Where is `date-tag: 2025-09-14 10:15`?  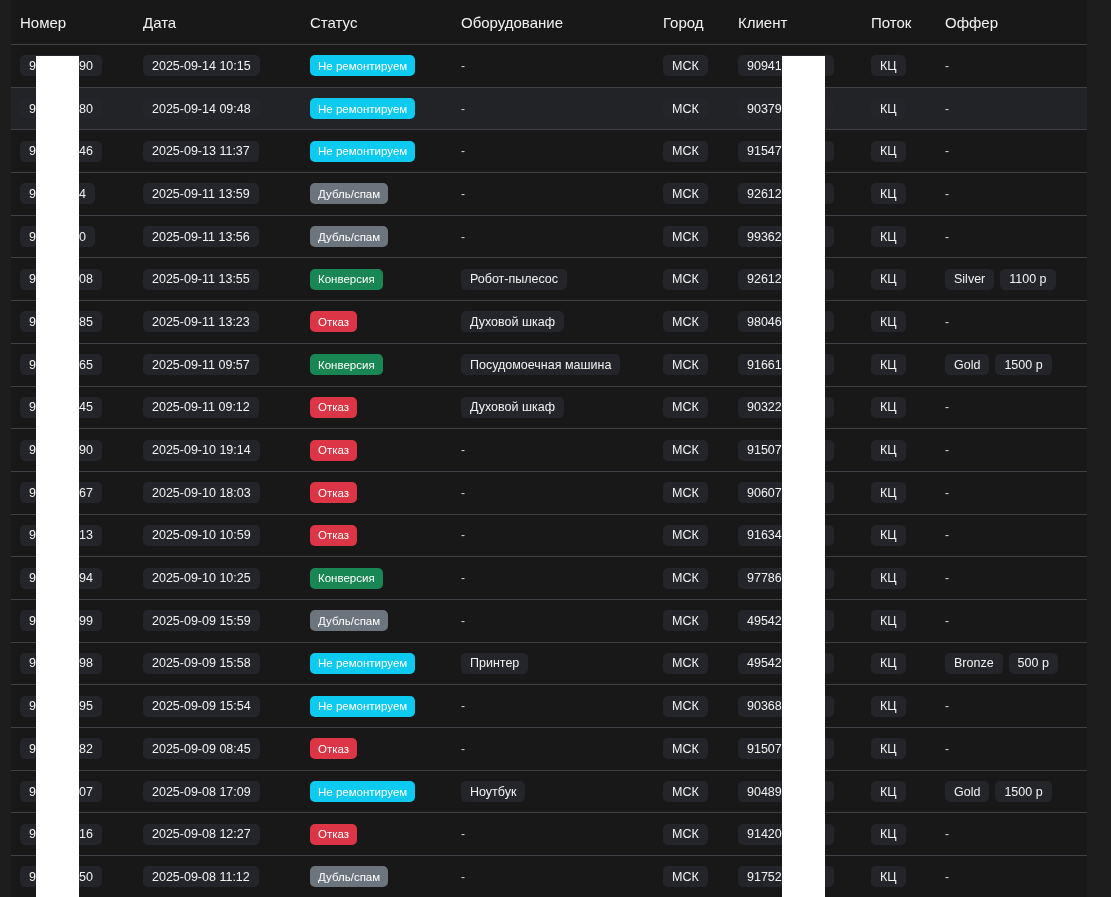 date-tag: 2025-09-14 10:15 is located at coordinates (201, 66).